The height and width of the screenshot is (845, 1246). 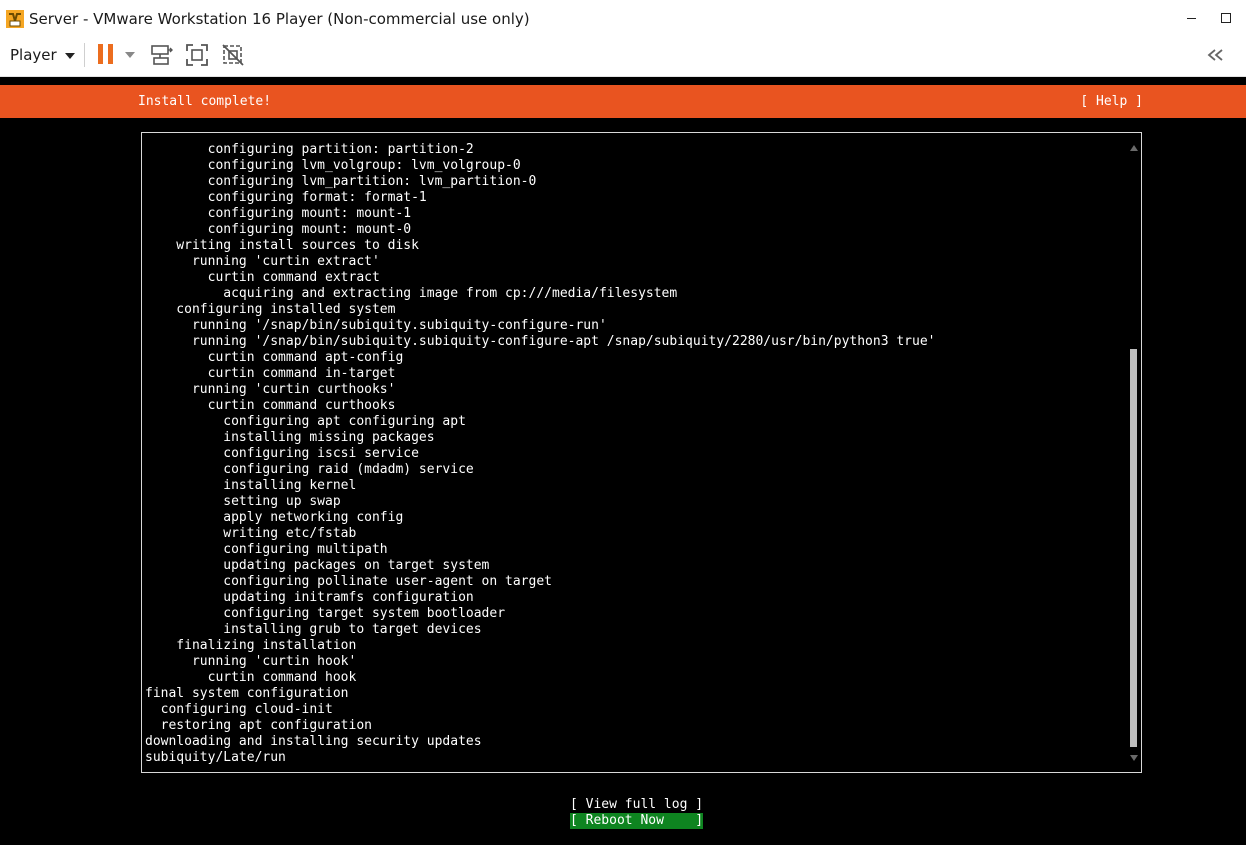 What do you see at coordinates (247, 693) in the screenshot?
I see `log-line: final system configuration` at bounding box center [247, 693].